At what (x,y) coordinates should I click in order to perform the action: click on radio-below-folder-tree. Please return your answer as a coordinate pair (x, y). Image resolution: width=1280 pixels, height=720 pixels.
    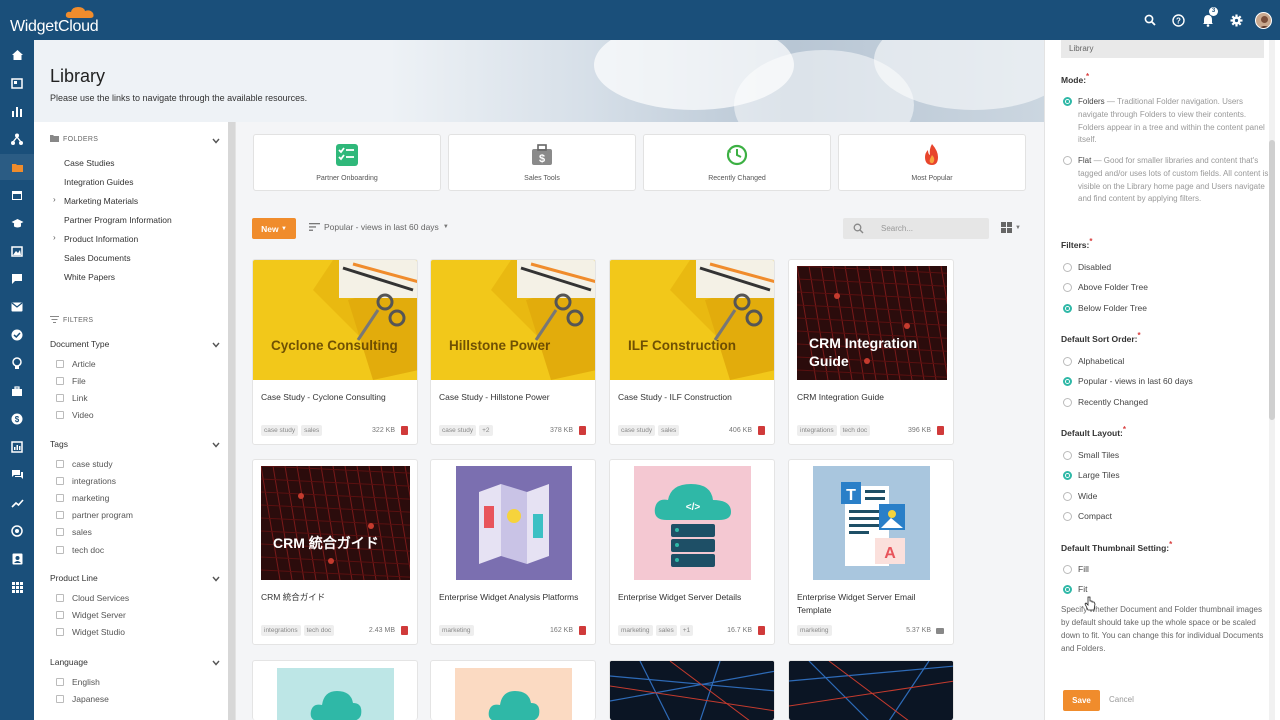
    Looking at the image, I should click on (1067, 308).